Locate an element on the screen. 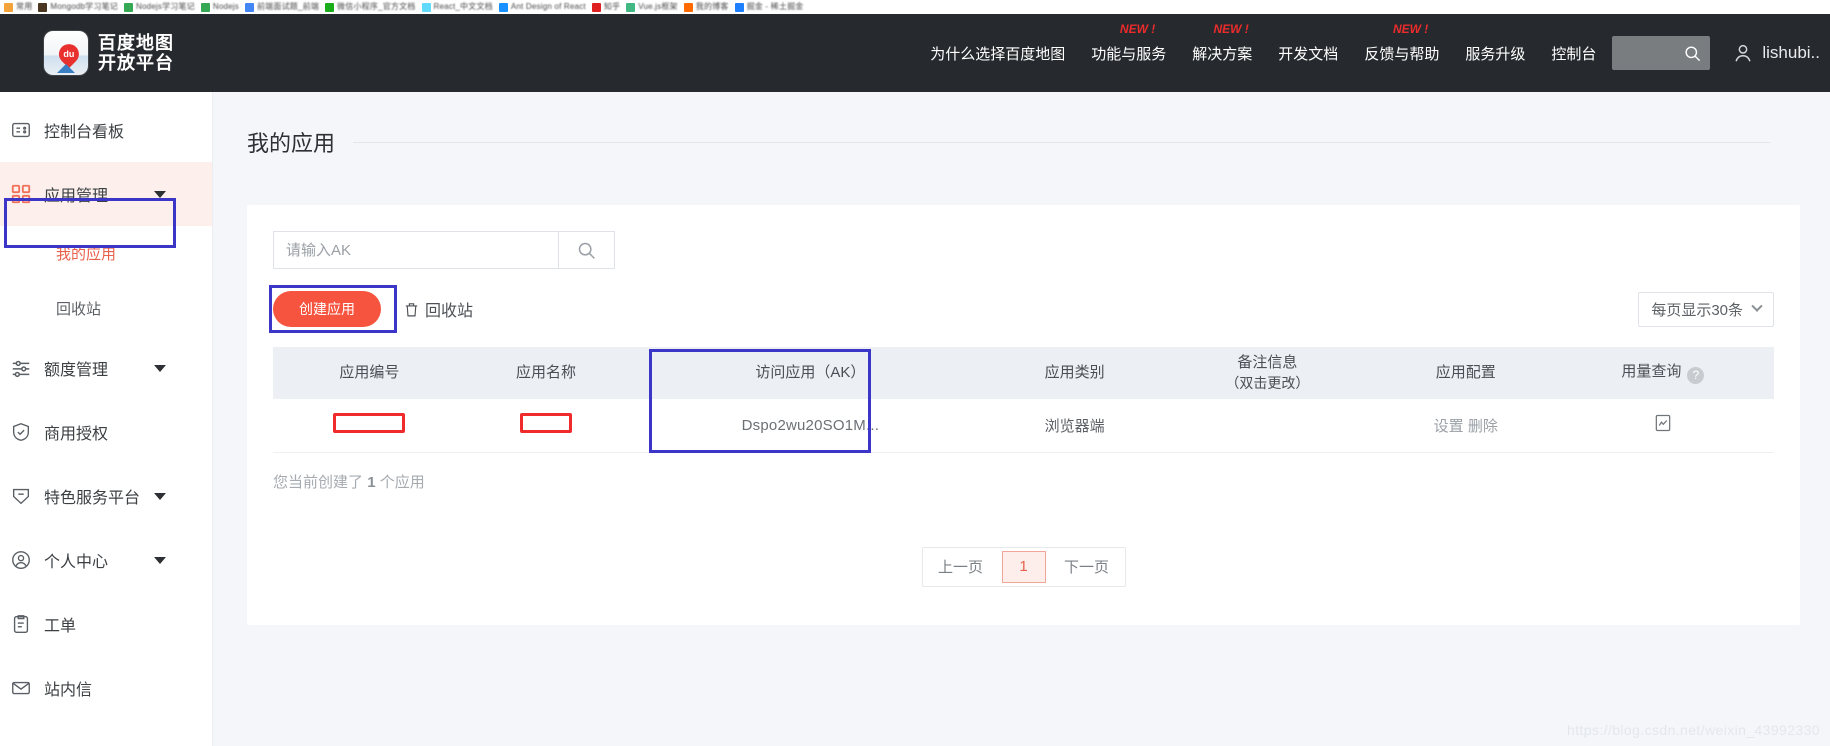 The image size is (1830, 746). table-col-label: 应用类别 is located at coordinates (1074, 372).